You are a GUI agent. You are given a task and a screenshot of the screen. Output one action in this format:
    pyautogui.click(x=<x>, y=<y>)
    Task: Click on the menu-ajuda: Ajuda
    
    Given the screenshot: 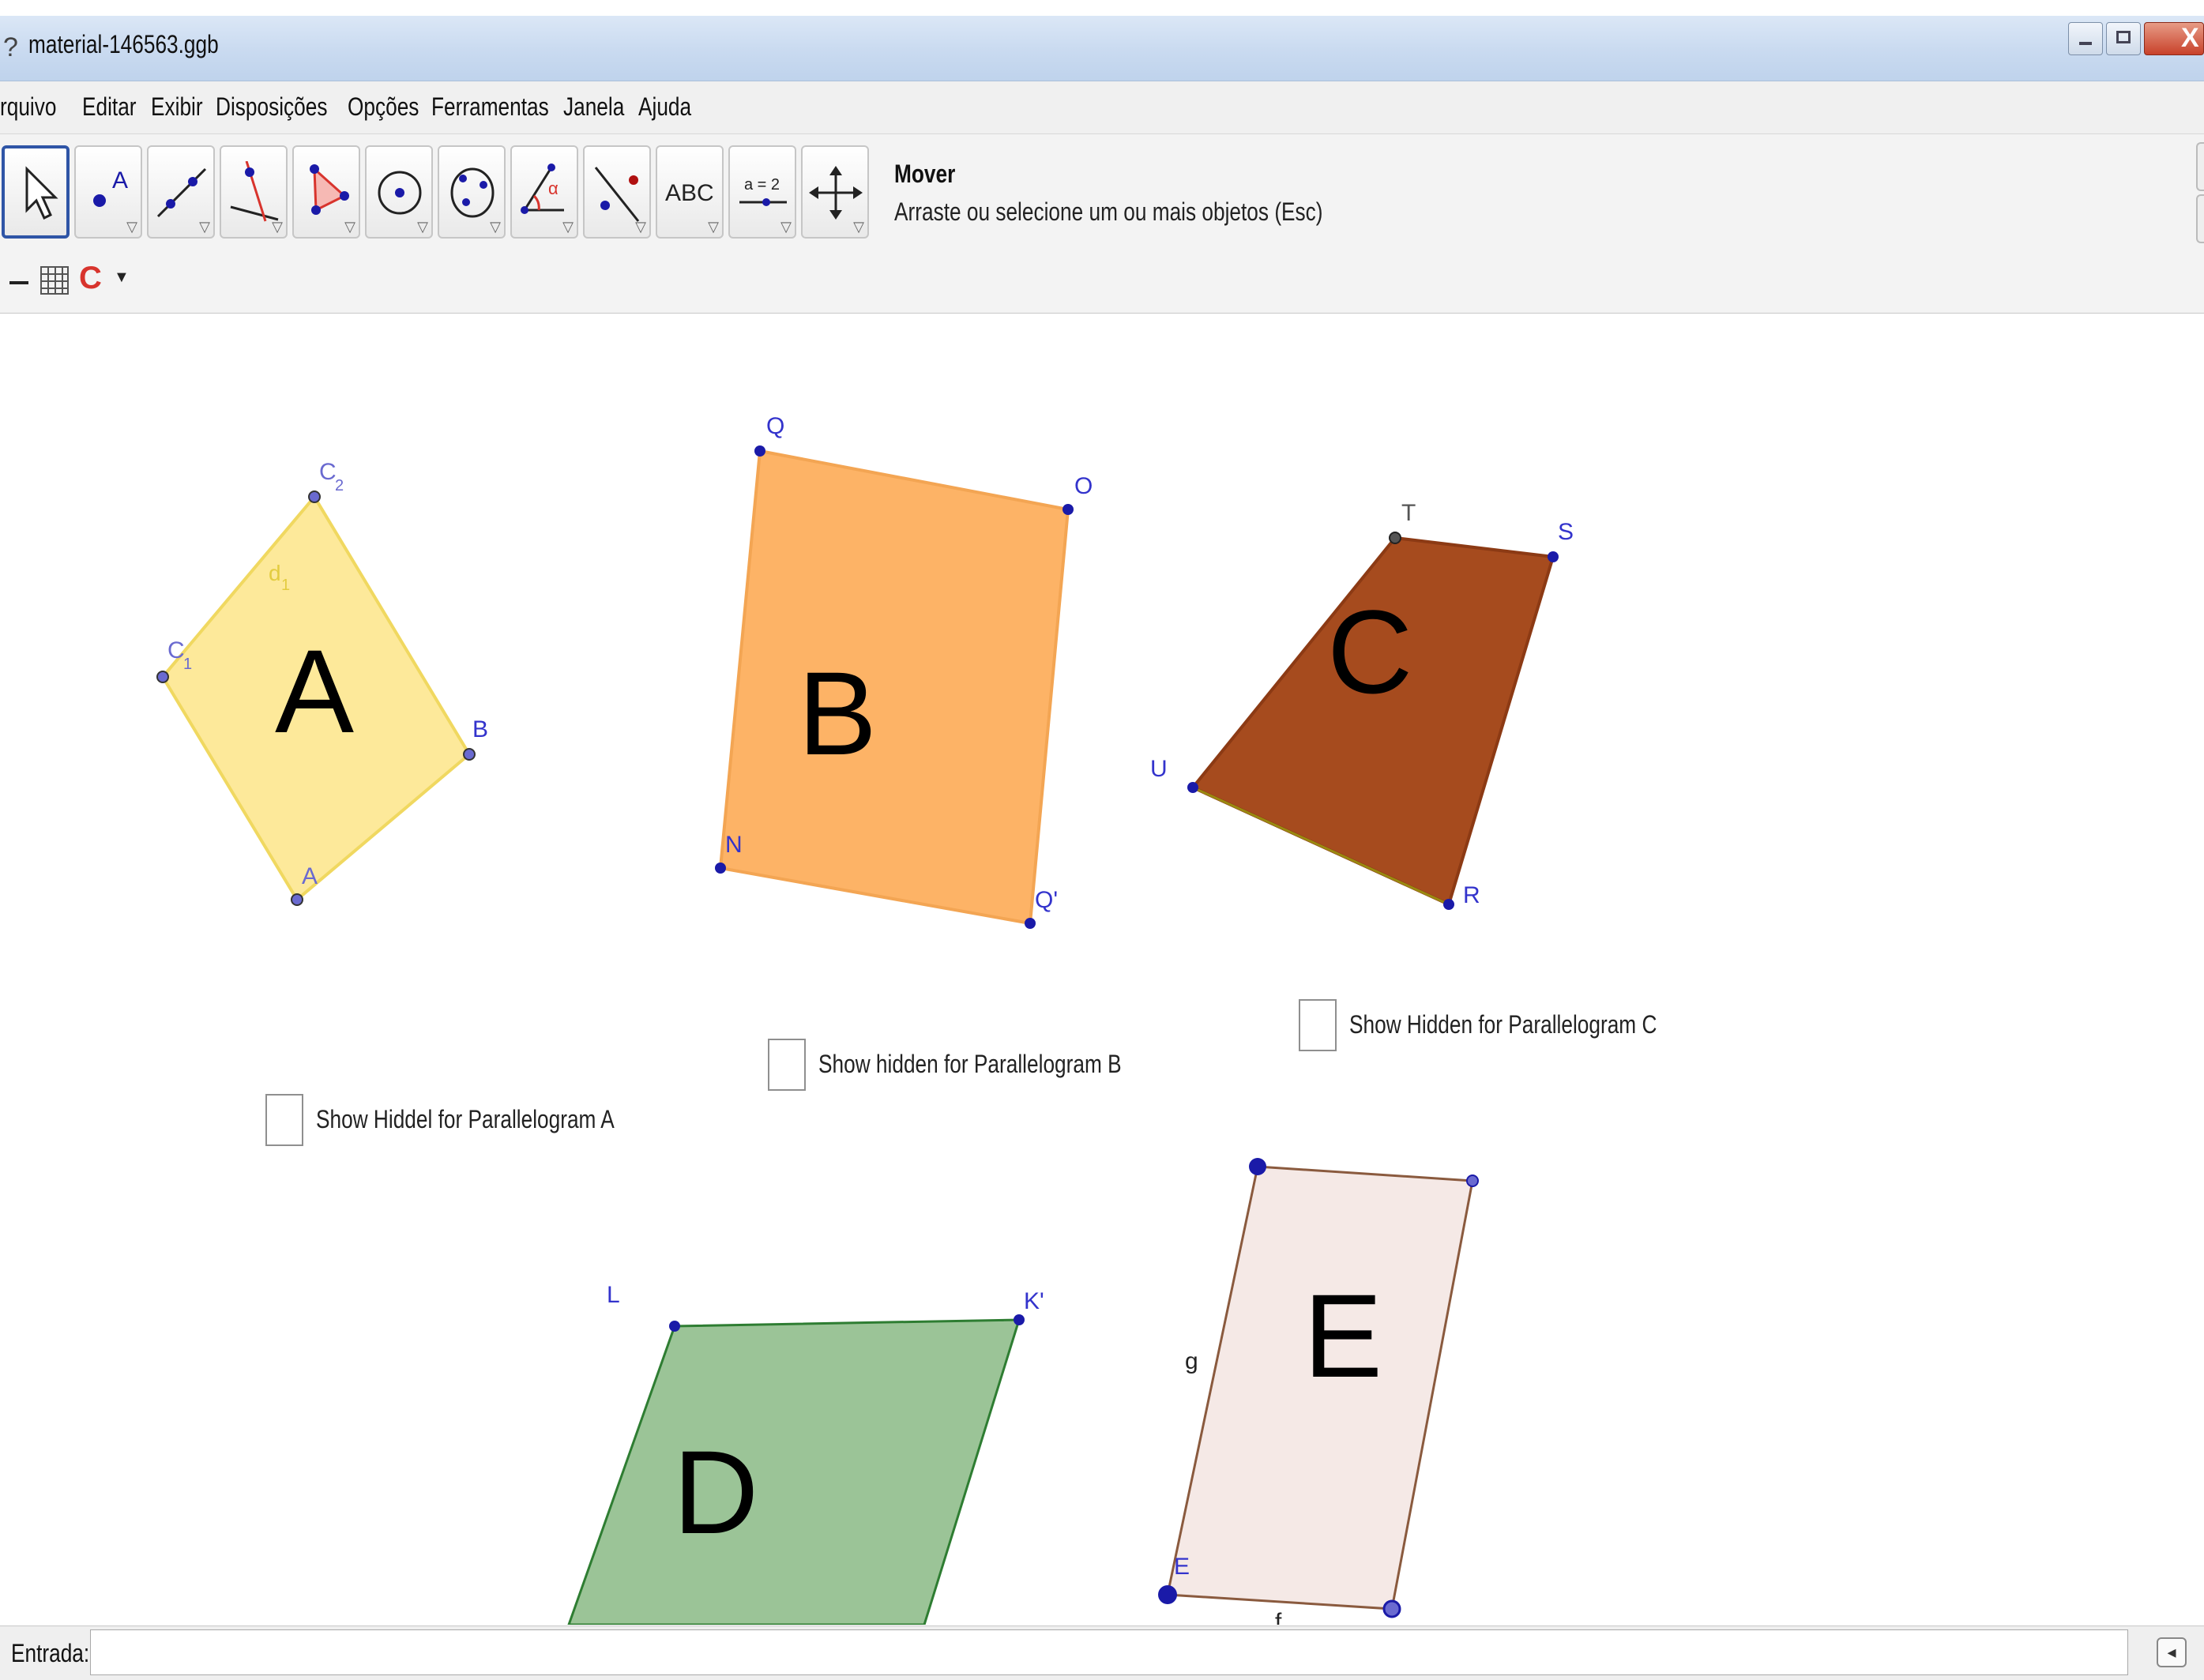 What is the action you would take?
    pyautogui.click(x=664, y=107)
    